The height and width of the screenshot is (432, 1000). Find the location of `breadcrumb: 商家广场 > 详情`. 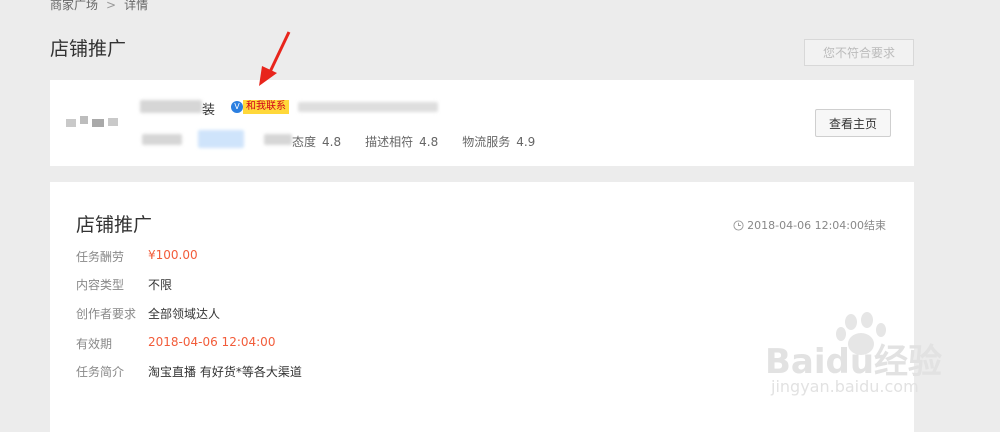

breadcrumb: 商家广场 > 详情 is located at coordinates (99, 6).